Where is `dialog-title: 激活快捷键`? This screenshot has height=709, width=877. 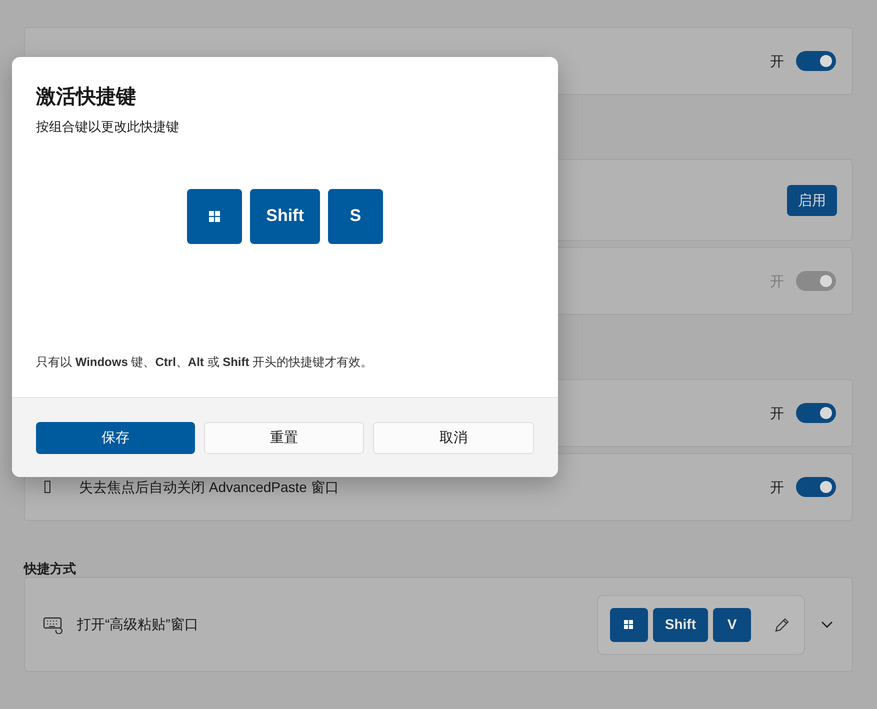
dialog-title: 激活快捷键 is located at coordinates (86, 97).